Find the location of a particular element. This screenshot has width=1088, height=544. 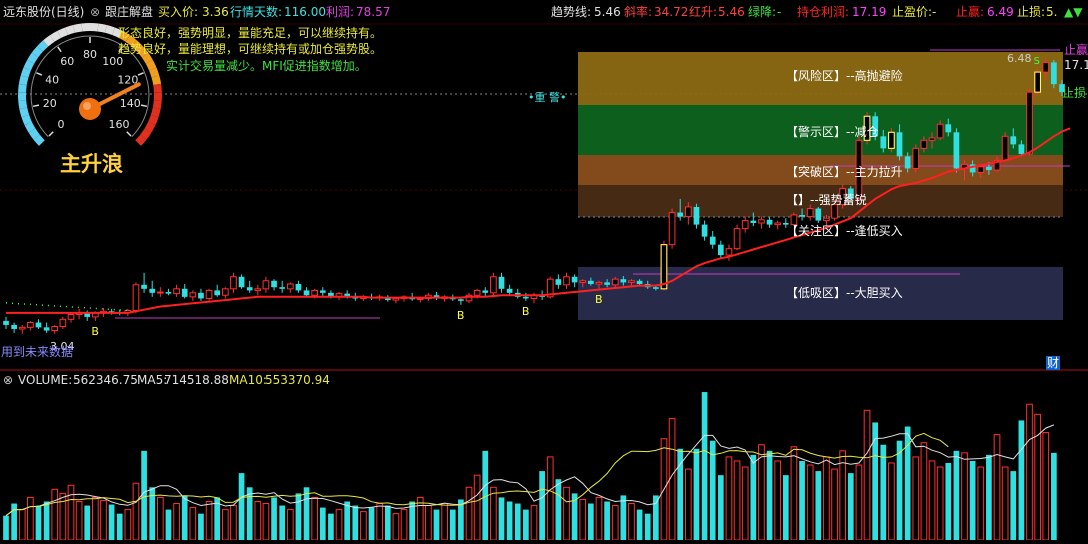

cai-badge: 财 is located at coordinates (1053, 363).